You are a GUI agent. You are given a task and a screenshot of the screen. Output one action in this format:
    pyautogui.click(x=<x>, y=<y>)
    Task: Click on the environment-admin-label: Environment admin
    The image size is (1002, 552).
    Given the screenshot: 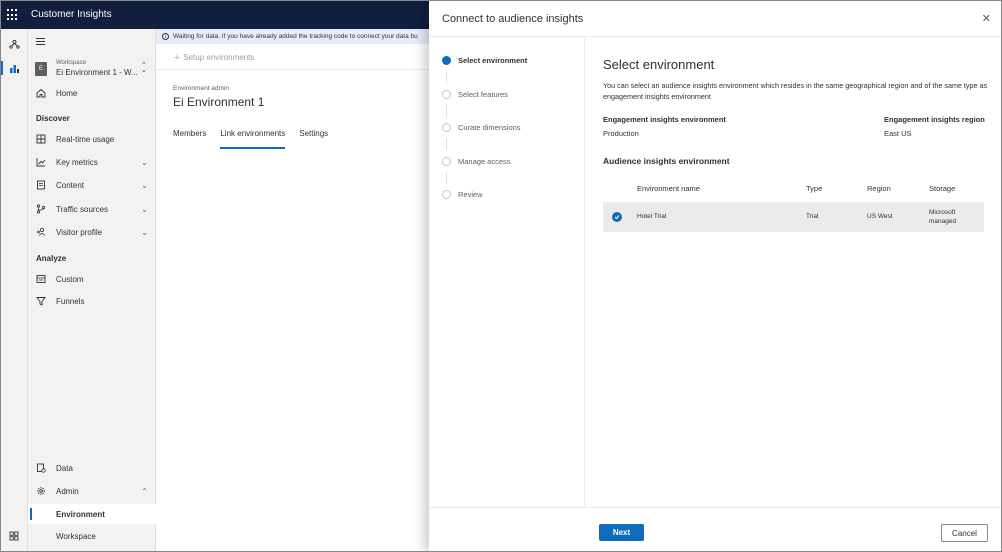 What is the action you would take?
    pyautogui.click(x=201, y=88)
    